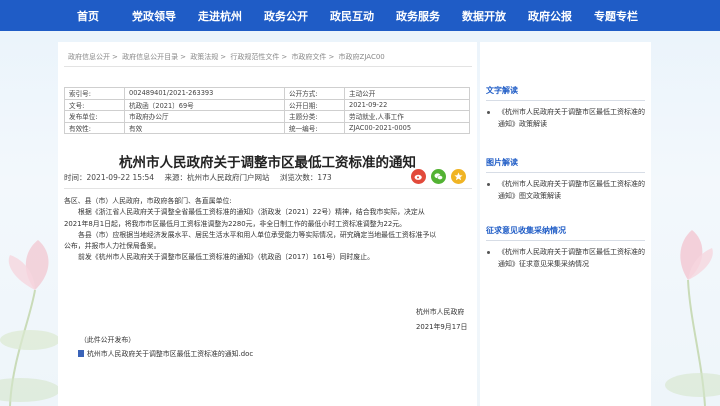 This screenshot has width=720, height=406. Describe the element at coordinates (440, 312) in the screenshot. I see `signer: 杭州市人民政府` at that location.